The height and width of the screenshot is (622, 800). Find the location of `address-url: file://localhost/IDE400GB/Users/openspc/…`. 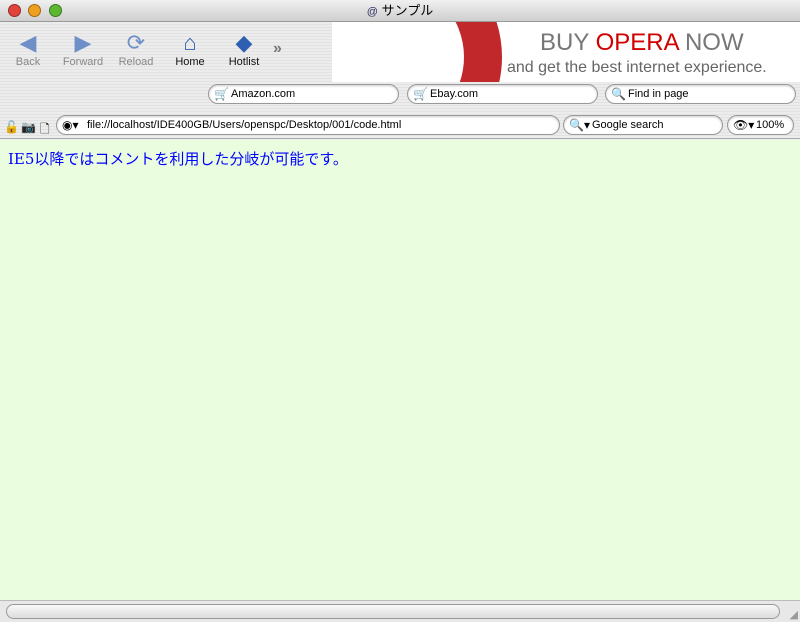

address-url: file://localhost/IDE400GB/Users/openspc/… is located at coordinates (244, 125).